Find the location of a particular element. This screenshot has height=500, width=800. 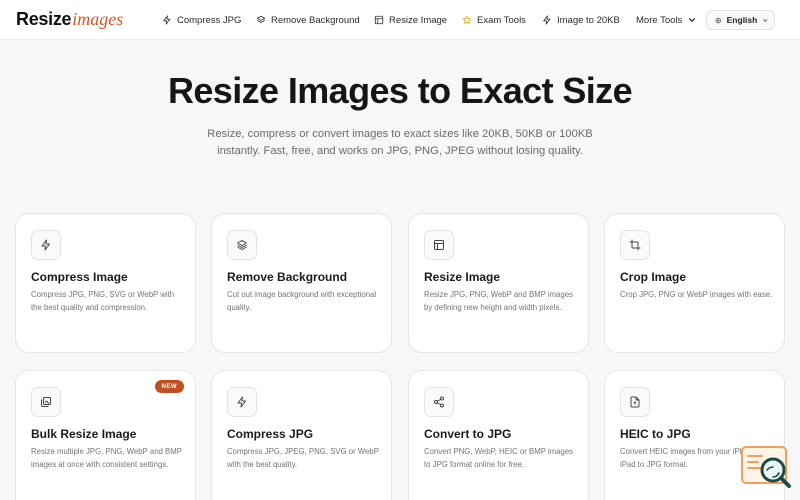

nav-compress-jpg: Compress JPG is located at coordinates (201, 20).